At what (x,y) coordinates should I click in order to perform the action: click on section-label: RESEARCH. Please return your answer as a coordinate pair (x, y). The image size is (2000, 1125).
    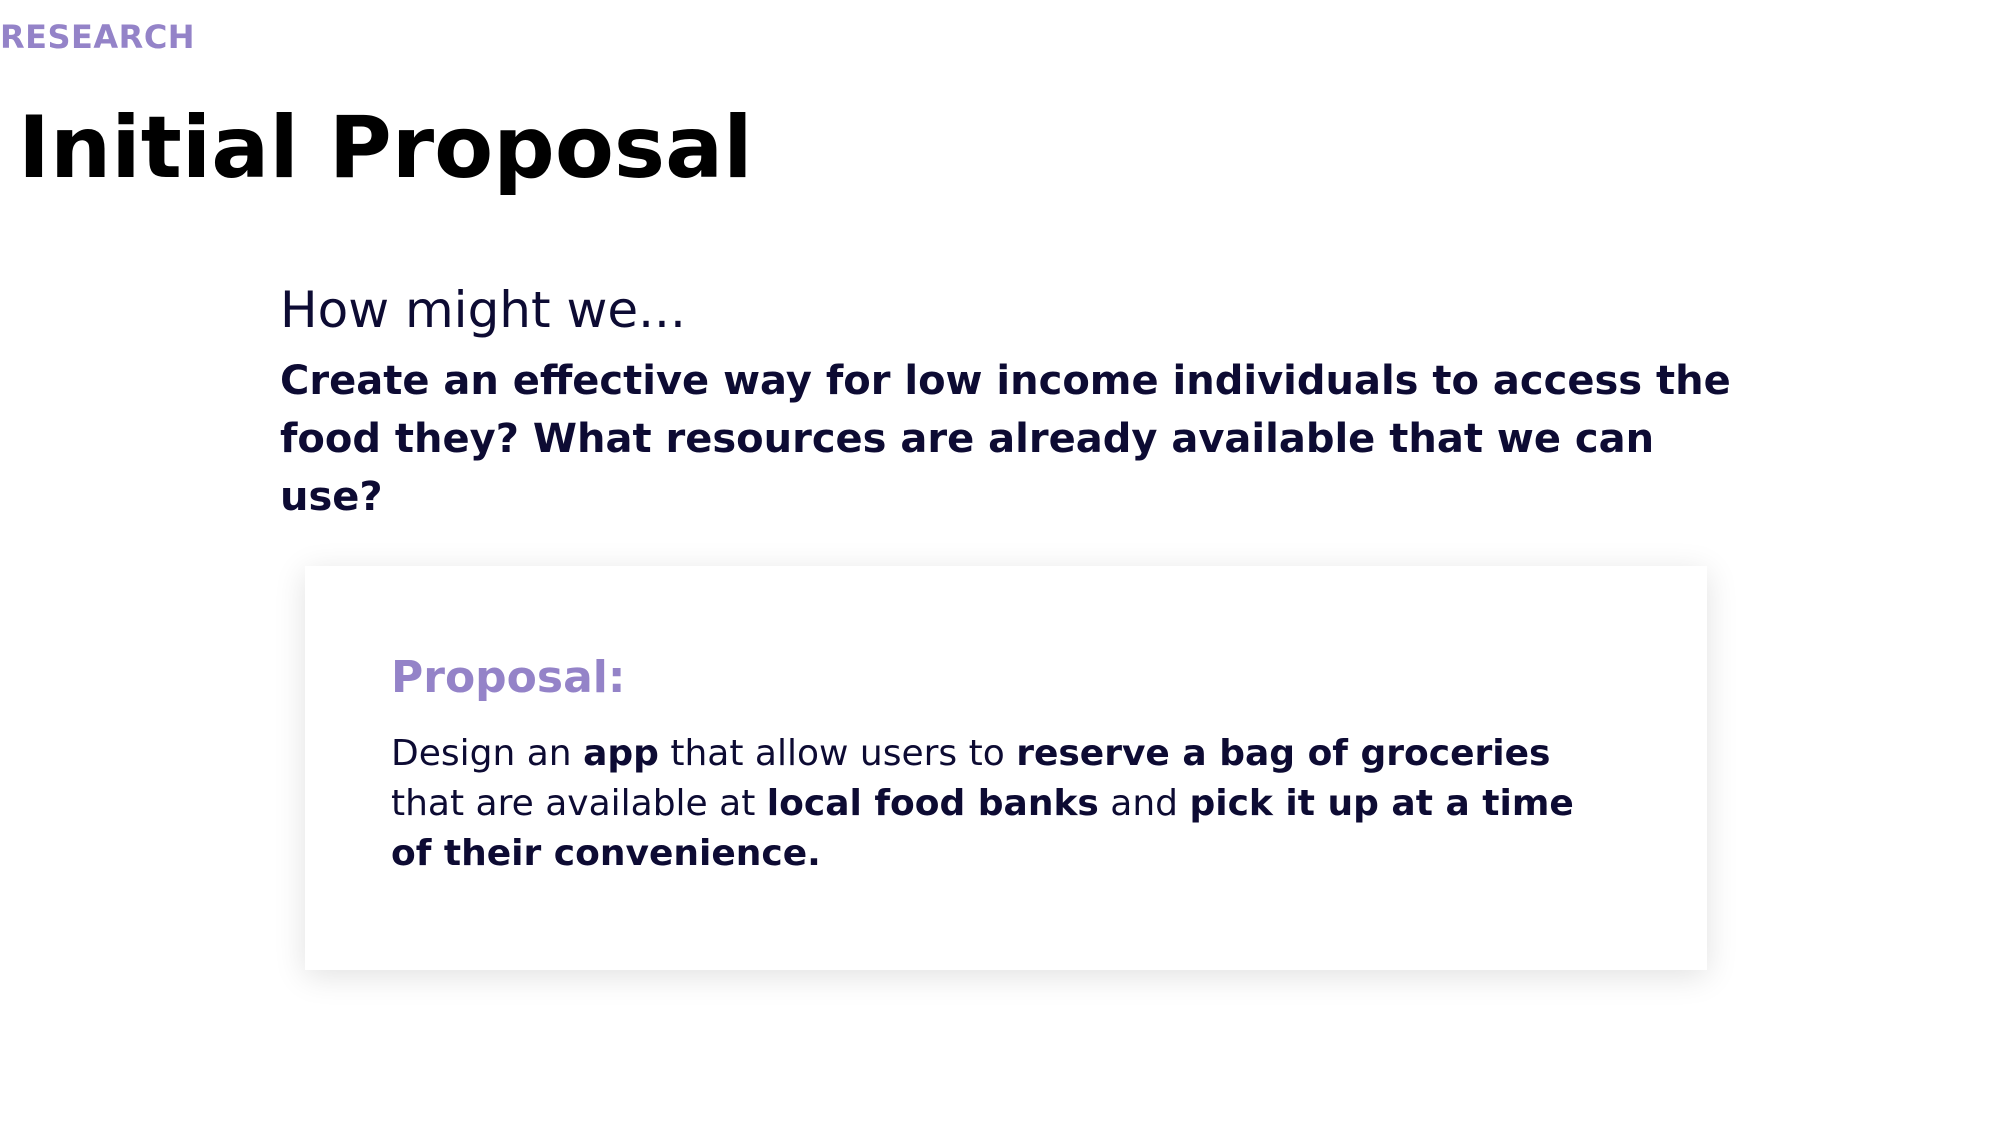
    Looking at the image, I should click on (98, 37).